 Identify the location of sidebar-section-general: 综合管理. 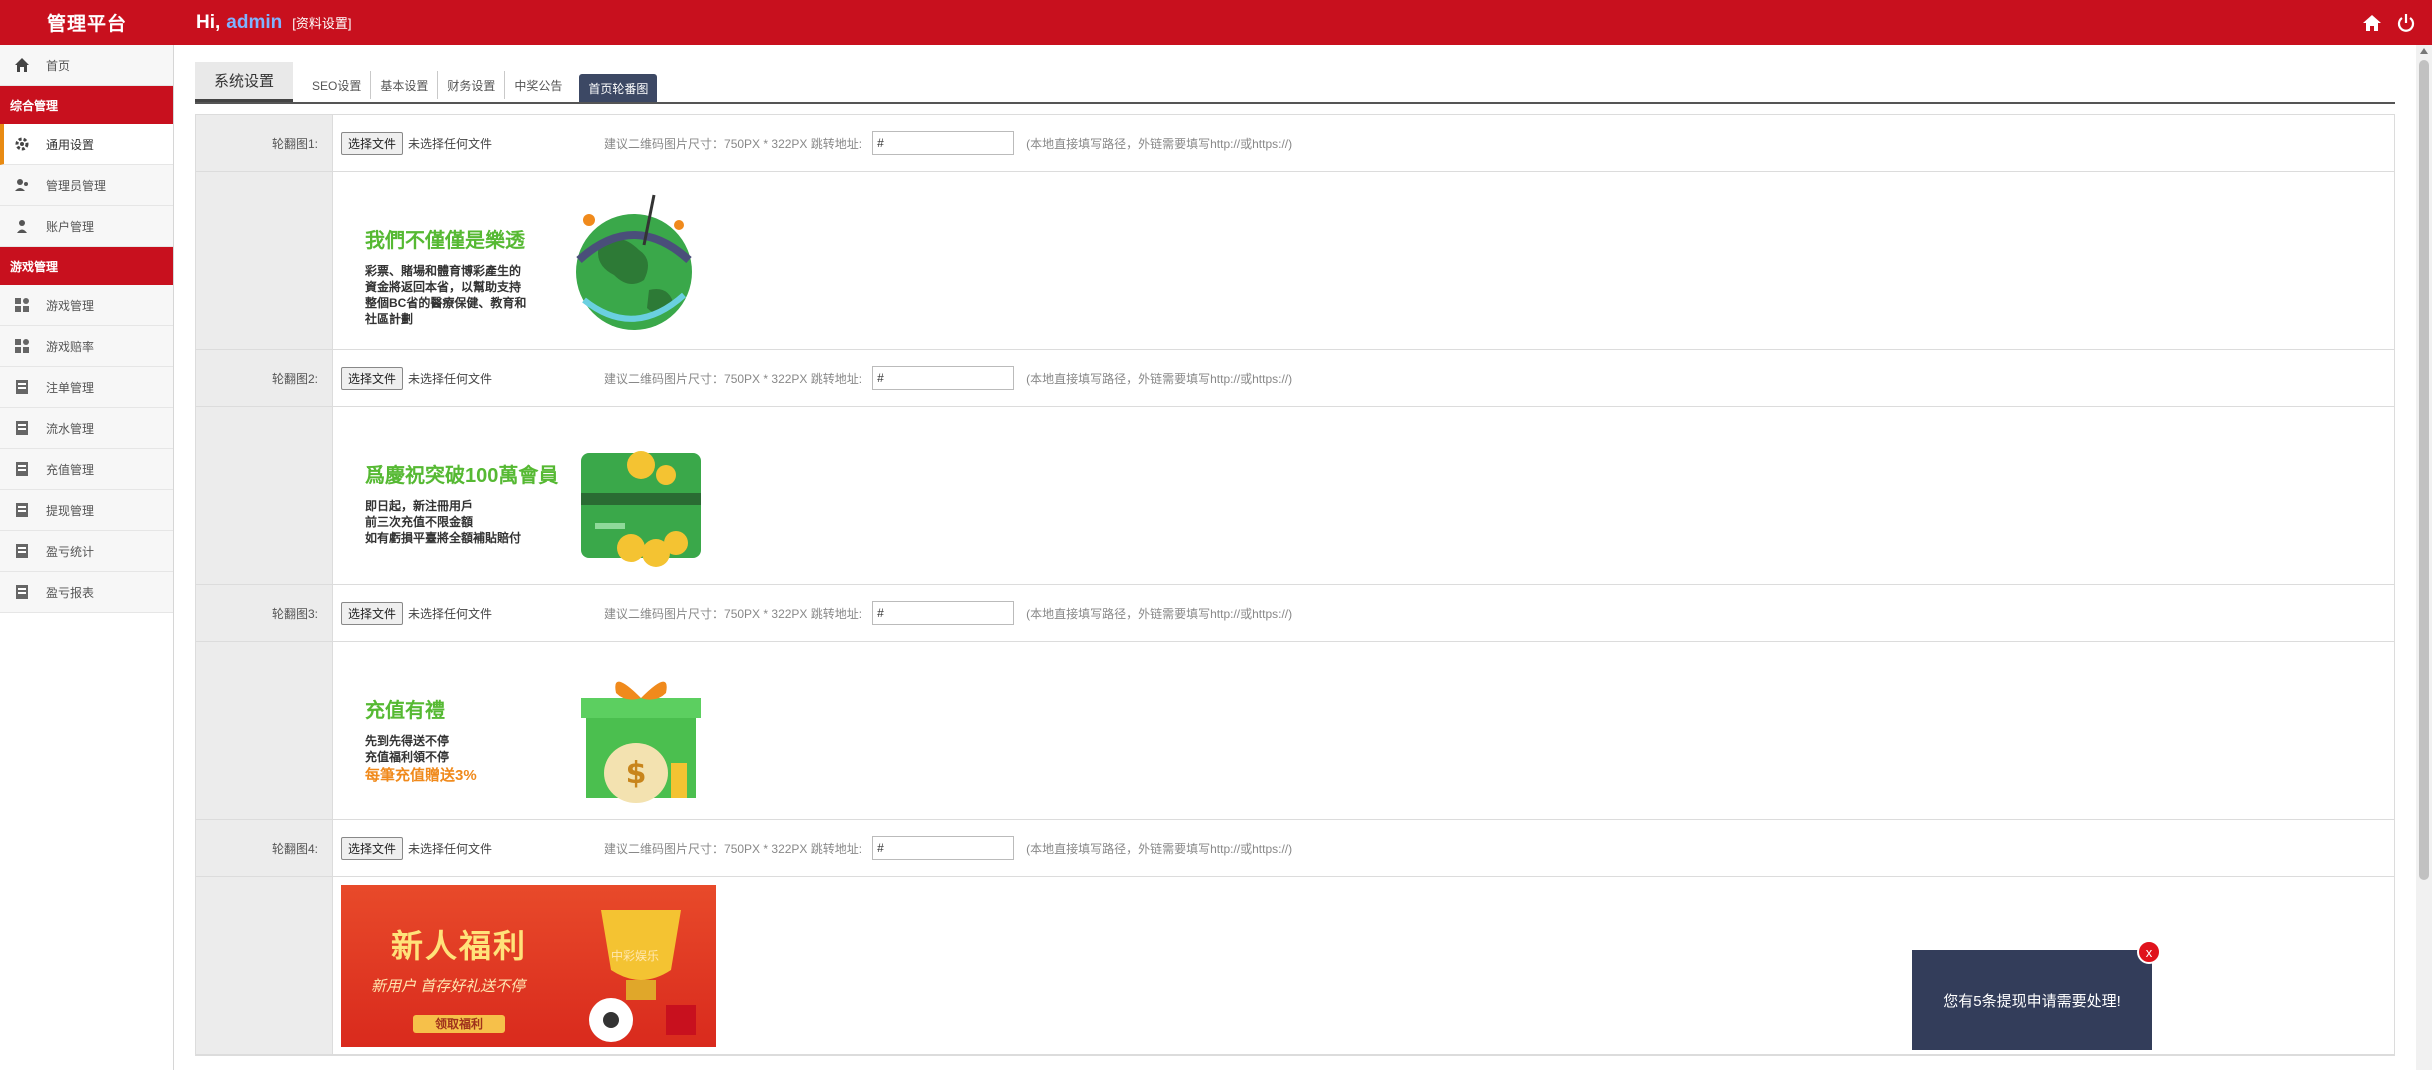
(86, 105).